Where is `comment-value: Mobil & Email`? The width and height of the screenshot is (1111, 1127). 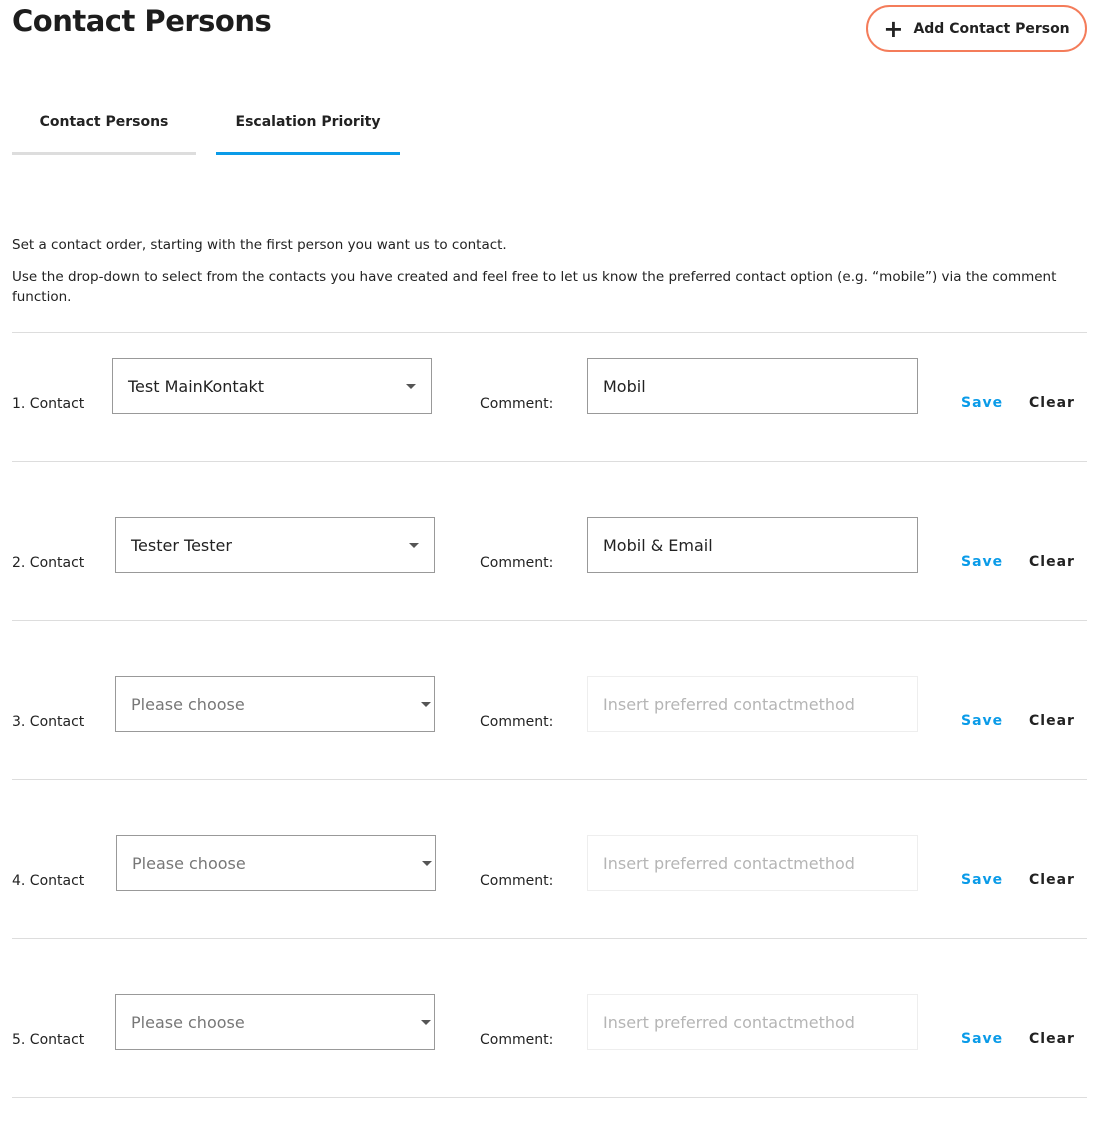 comment-value: Mobil & Email is located at coordinates (658, 545).